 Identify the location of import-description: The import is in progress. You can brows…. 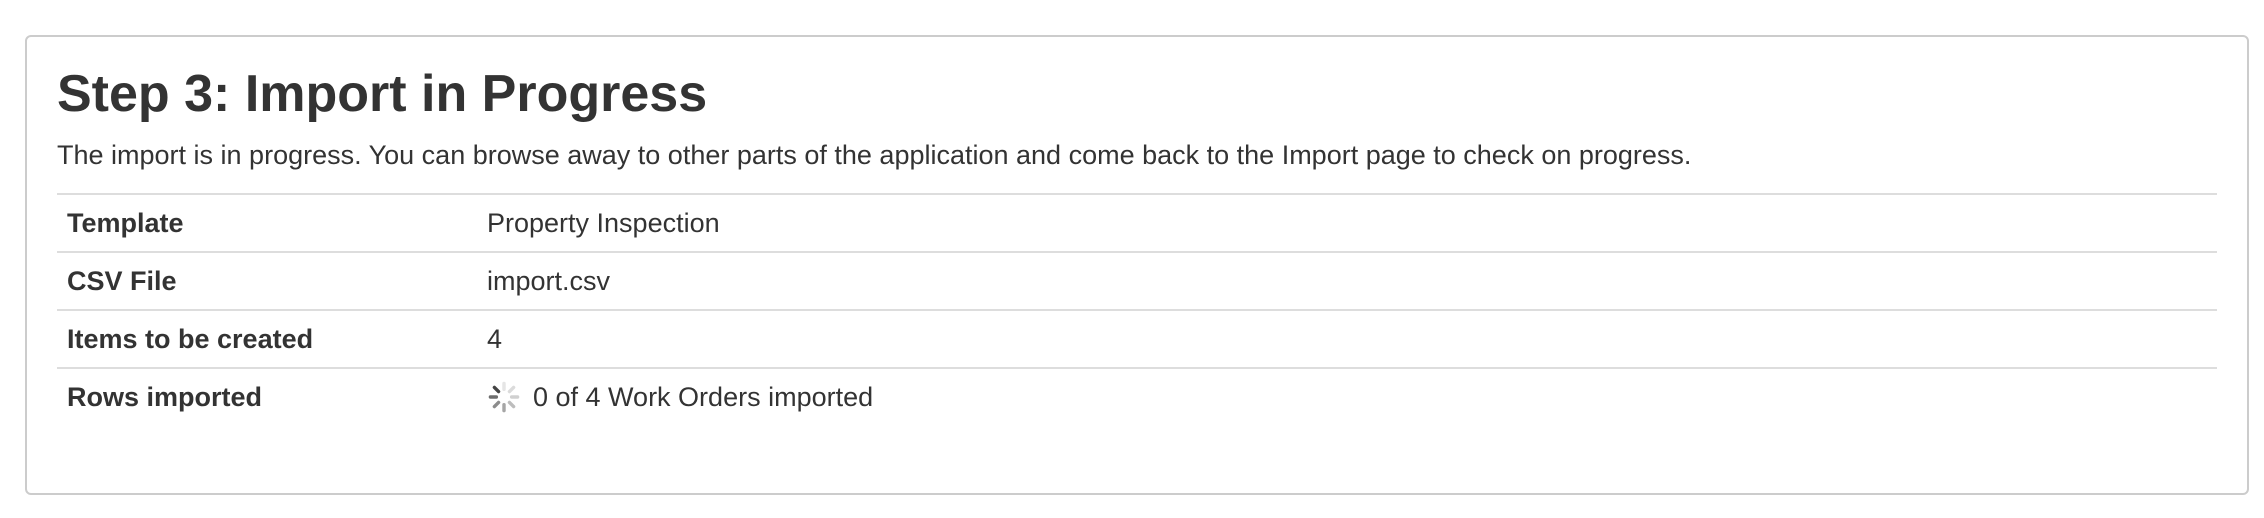
(874, 155).